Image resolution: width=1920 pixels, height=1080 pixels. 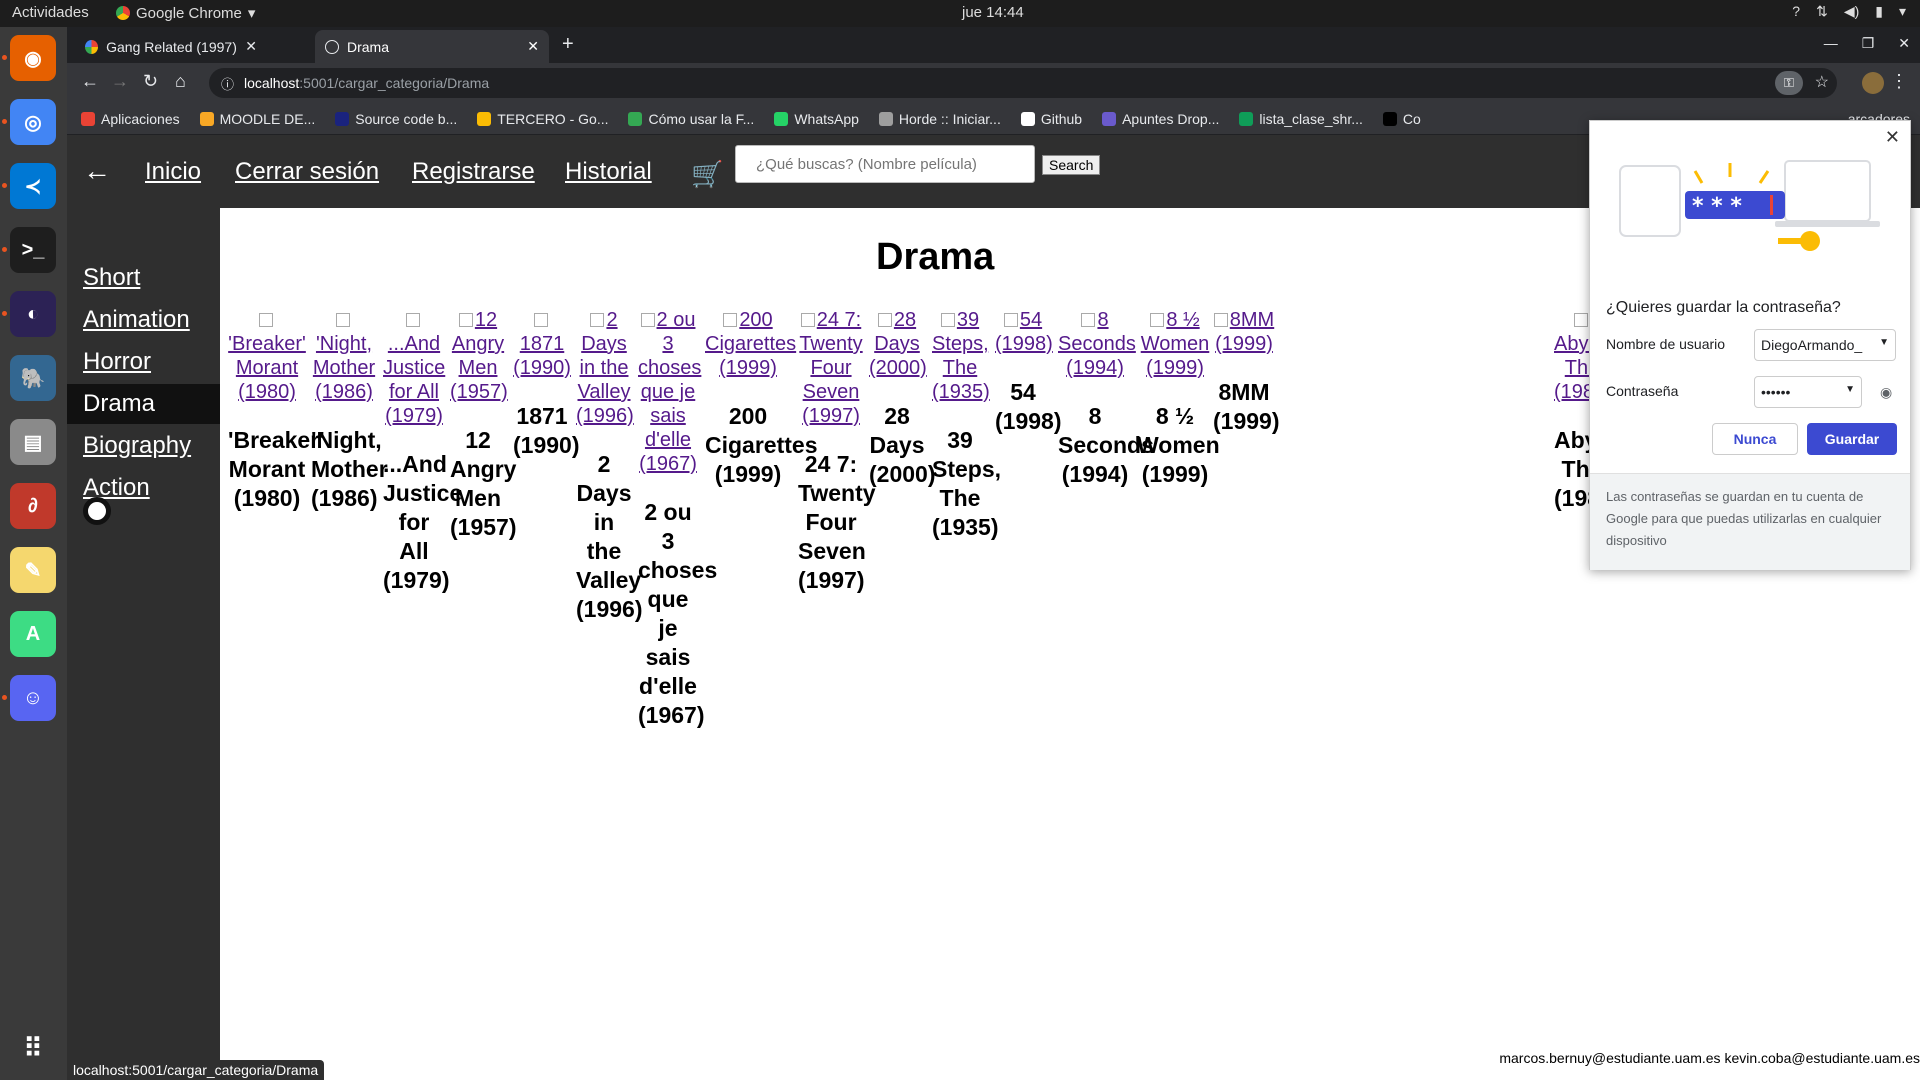 I want to click on category-biography: Biography, so click(x=143, y=446).